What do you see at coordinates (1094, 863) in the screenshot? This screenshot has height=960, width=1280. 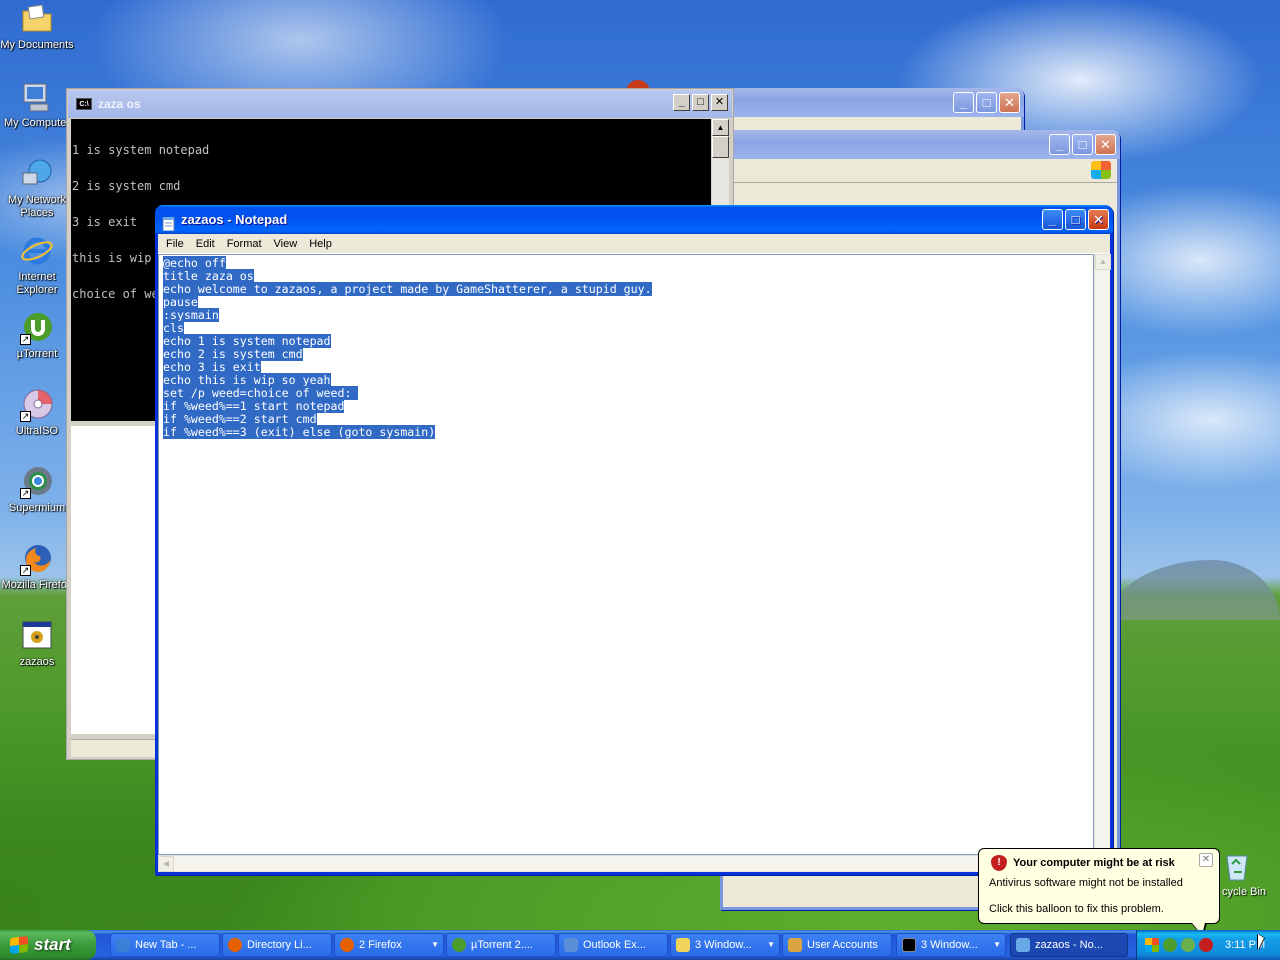 I see `balloon-title: Your computer might be at risk` at bounding box center [1094, 863].